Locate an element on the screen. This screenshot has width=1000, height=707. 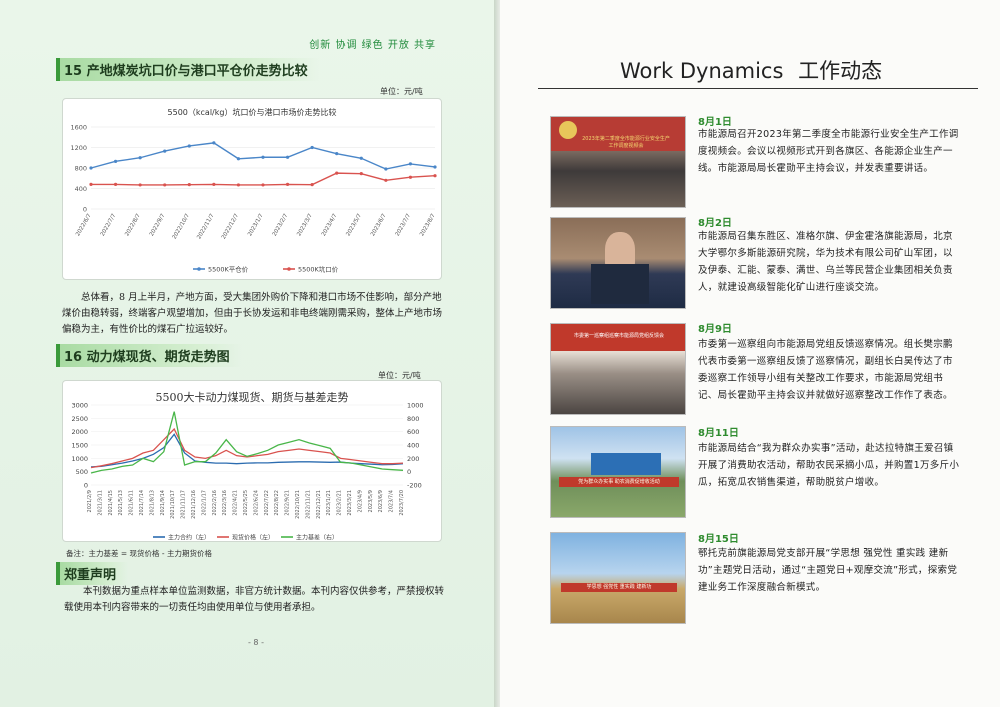
y-left-tick: 500 is located at coordinates (82, 472).